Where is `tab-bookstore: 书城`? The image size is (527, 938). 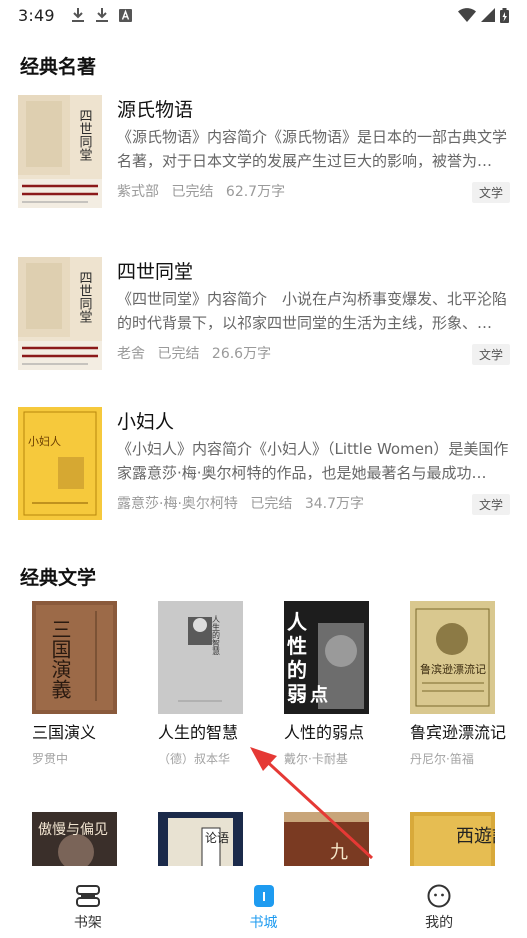 tab-bookstore: 书城 is located at coordinates (264, 902).